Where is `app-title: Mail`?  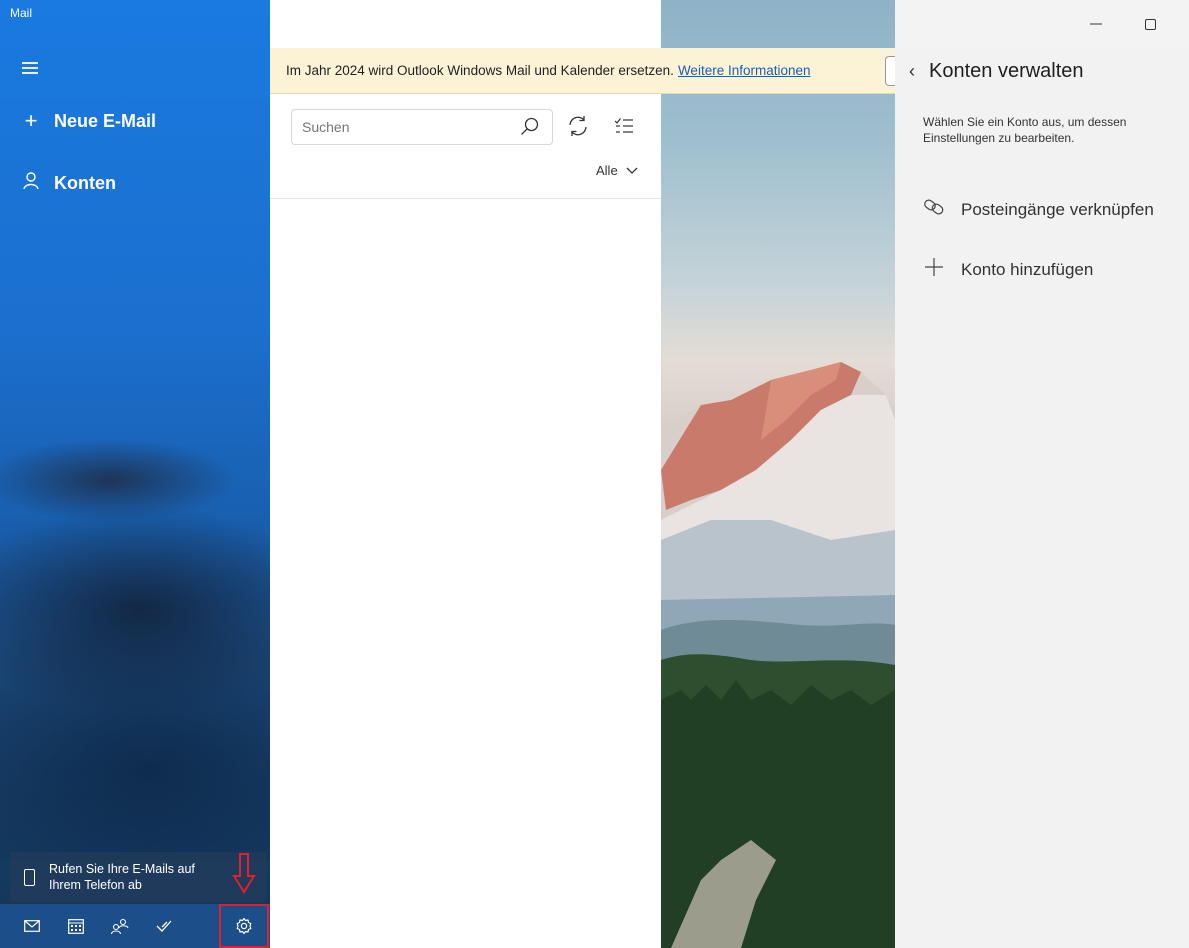 app-title: Mail is located at coordinates (21, 13).